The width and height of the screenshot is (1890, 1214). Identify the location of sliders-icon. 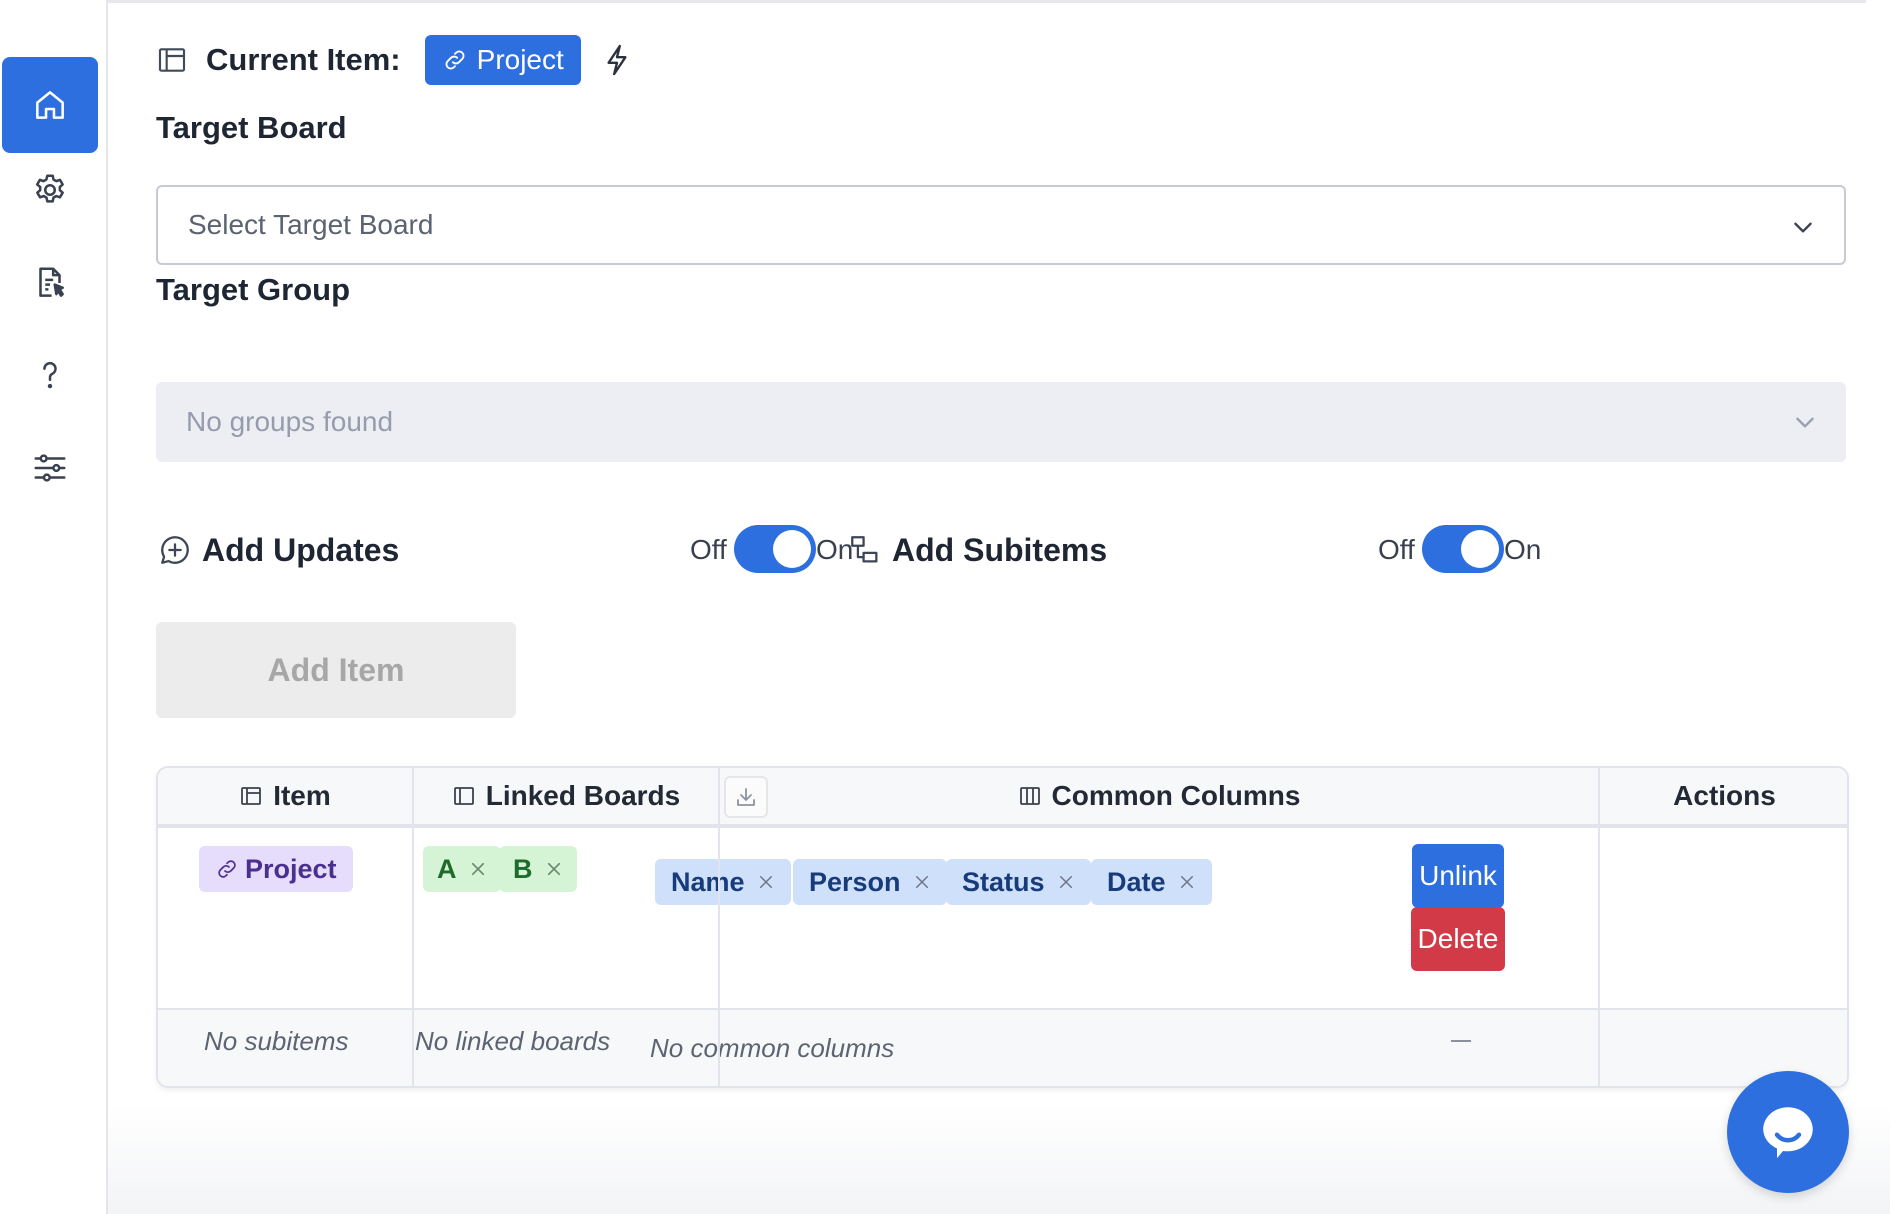
(50, 468).